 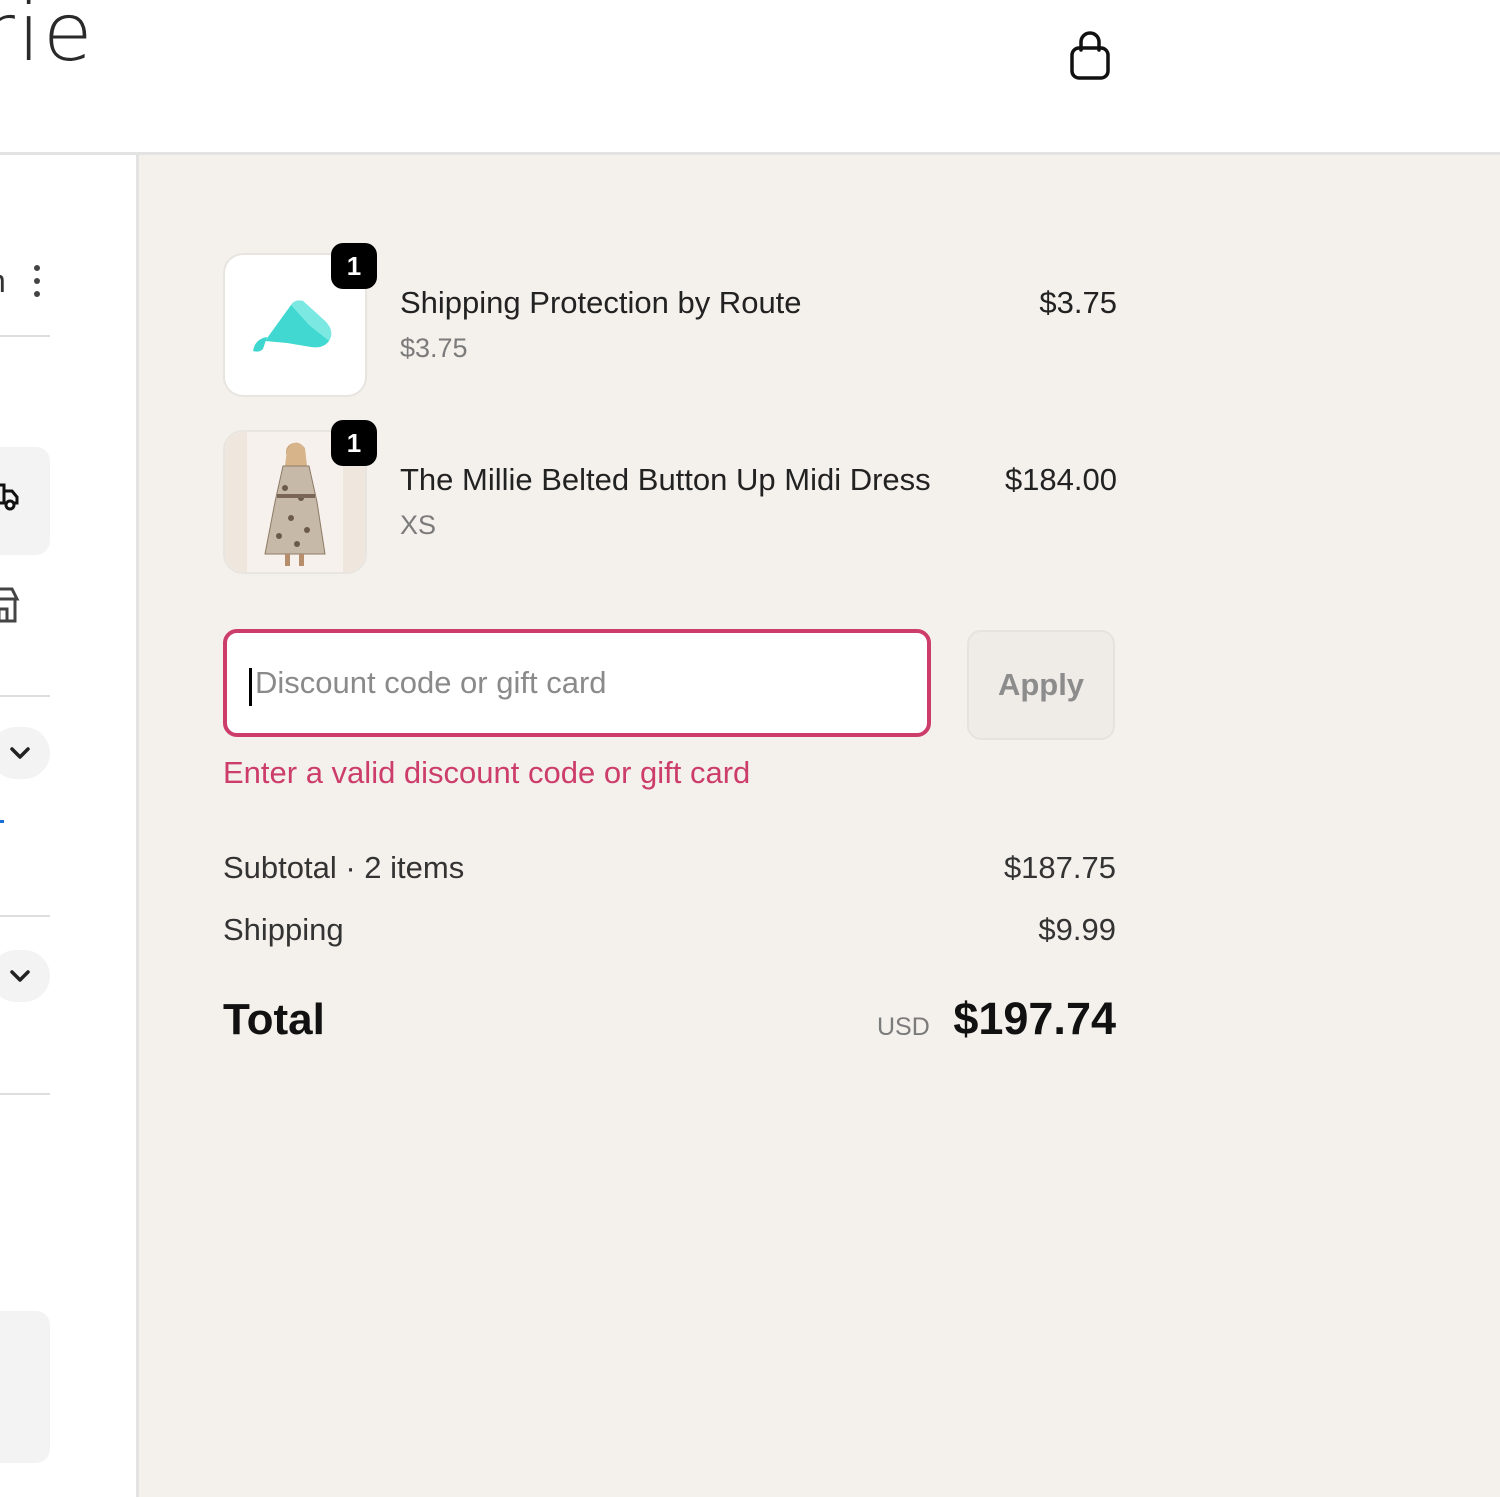 I want to click on total-value: $197.74, so click(x=1034, y=1018).